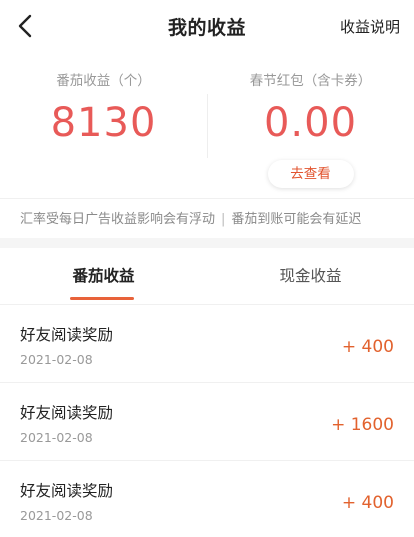 The width and height of the screenshot is (414, 537). I want to click on record-amount: + 1600, so click(362, 425).